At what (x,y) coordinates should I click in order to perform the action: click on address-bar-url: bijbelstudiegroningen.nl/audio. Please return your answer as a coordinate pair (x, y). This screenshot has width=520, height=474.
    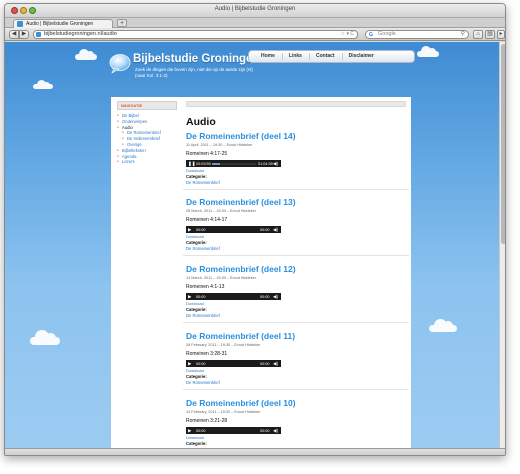
    Looking at the image, I should click on (80, 34).